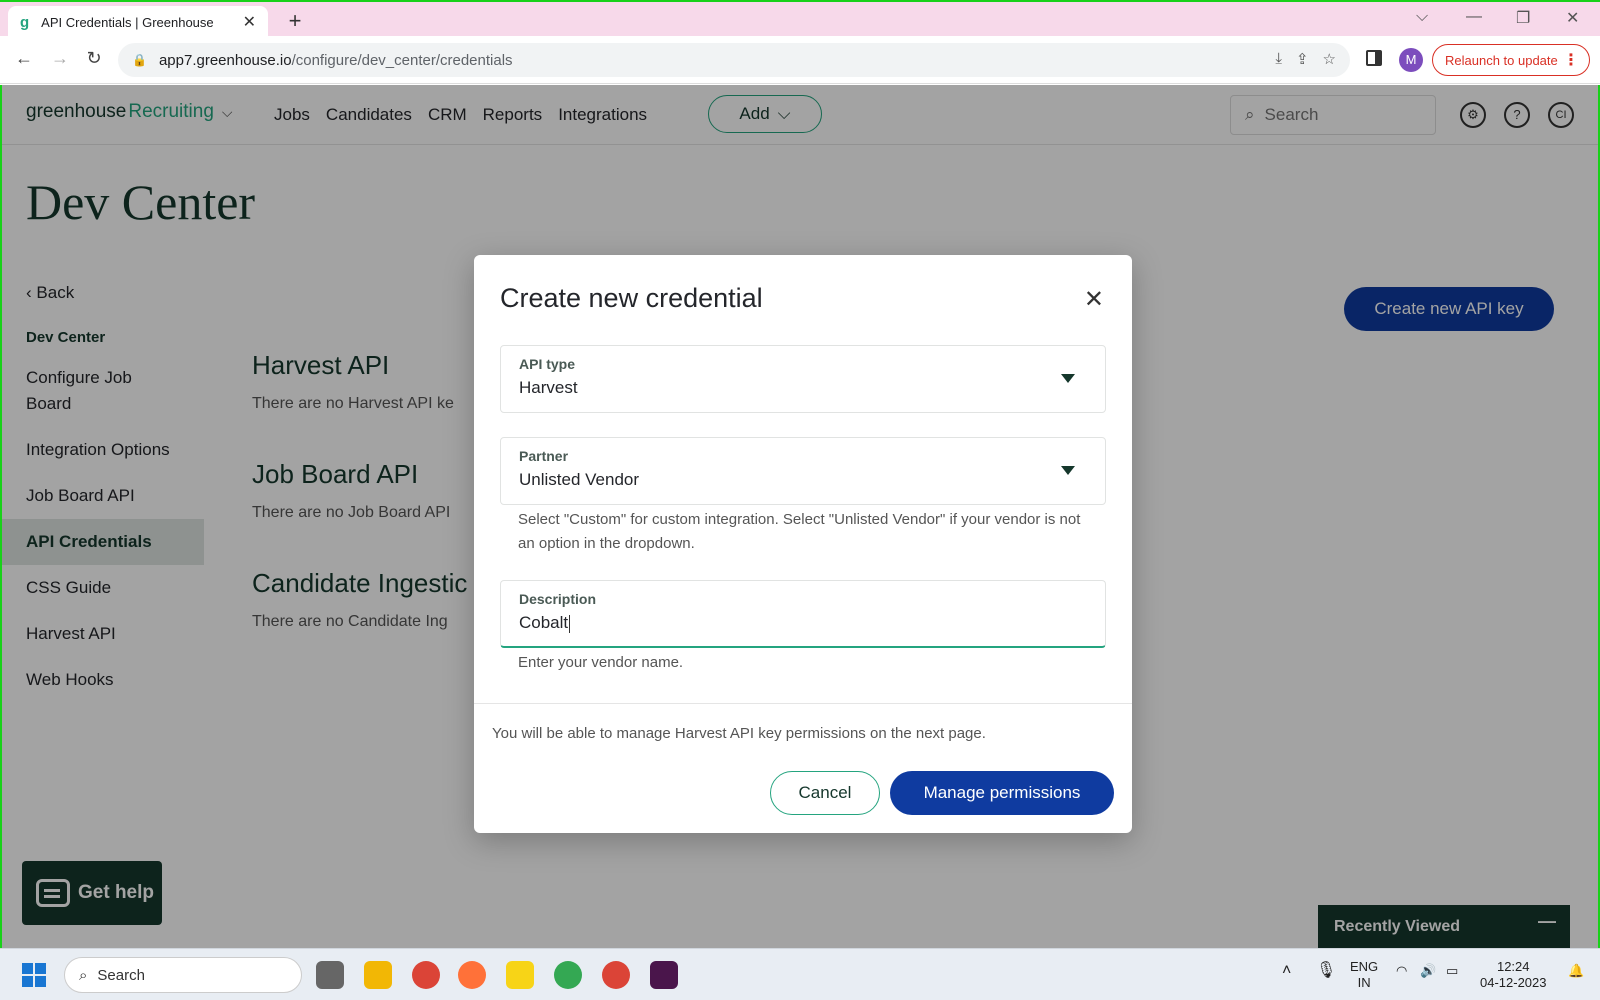  What do you see at coordinates (426, 975) in the screenshot?
I see `chrome-icon` at bounding box center [426, 975].